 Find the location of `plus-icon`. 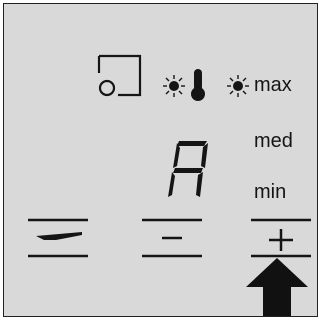

plus-icon is located at coordinates (281, 238).